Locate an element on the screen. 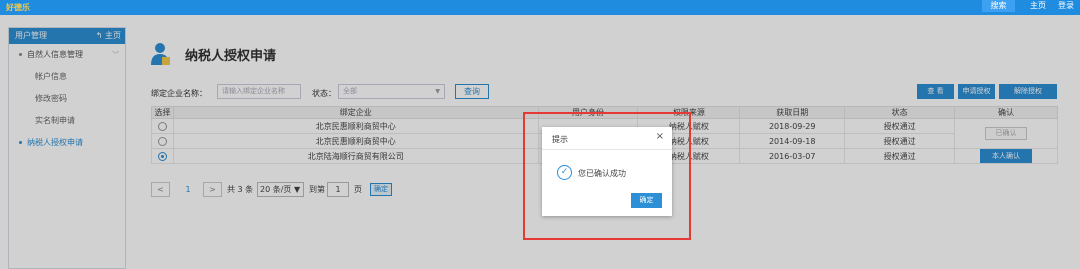  app-logo: 好德乐 is located at coordinates (18, 7).